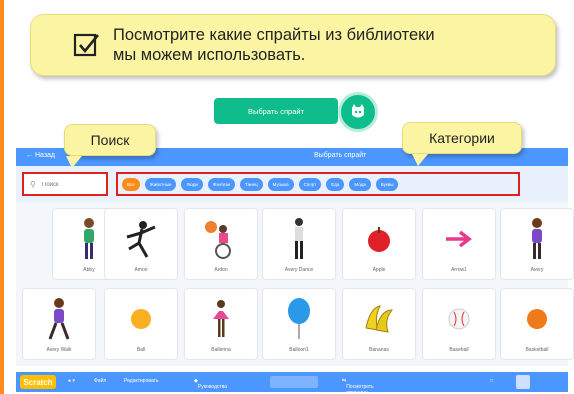 Image resolution: width=574 pixels, height=394 pixels. Describe the element at coordinates (360, 389) in the screenshot. I see `share-label: Посмотреть страницу проекта` at that location.